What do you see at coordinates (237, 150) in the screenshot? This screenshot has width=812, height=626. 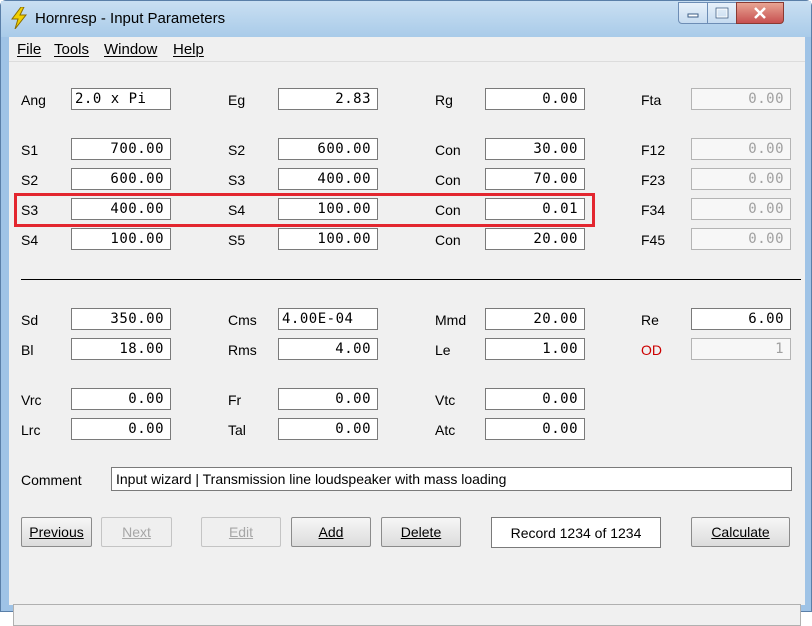 I see `s2-label: S2` at bounding box center [237, 150].